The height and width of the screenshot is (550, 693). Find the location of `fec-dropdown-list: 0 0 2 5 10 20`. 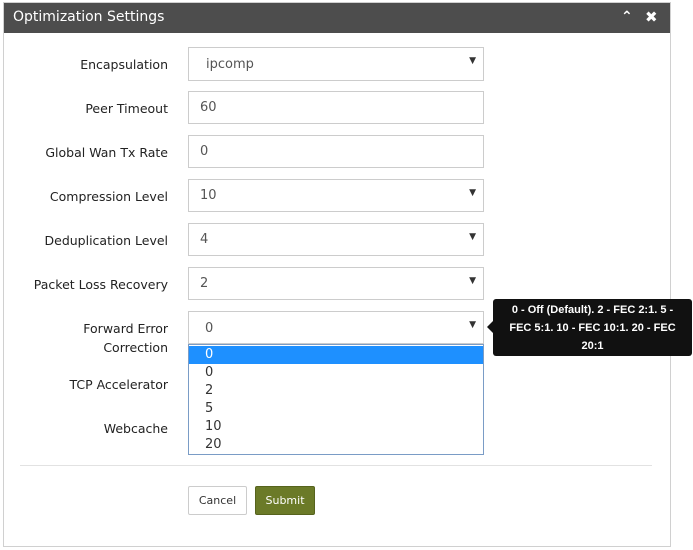

fec-dropdown-list: 0 0 2 5 10 20 is located at coordinates (336, 399).